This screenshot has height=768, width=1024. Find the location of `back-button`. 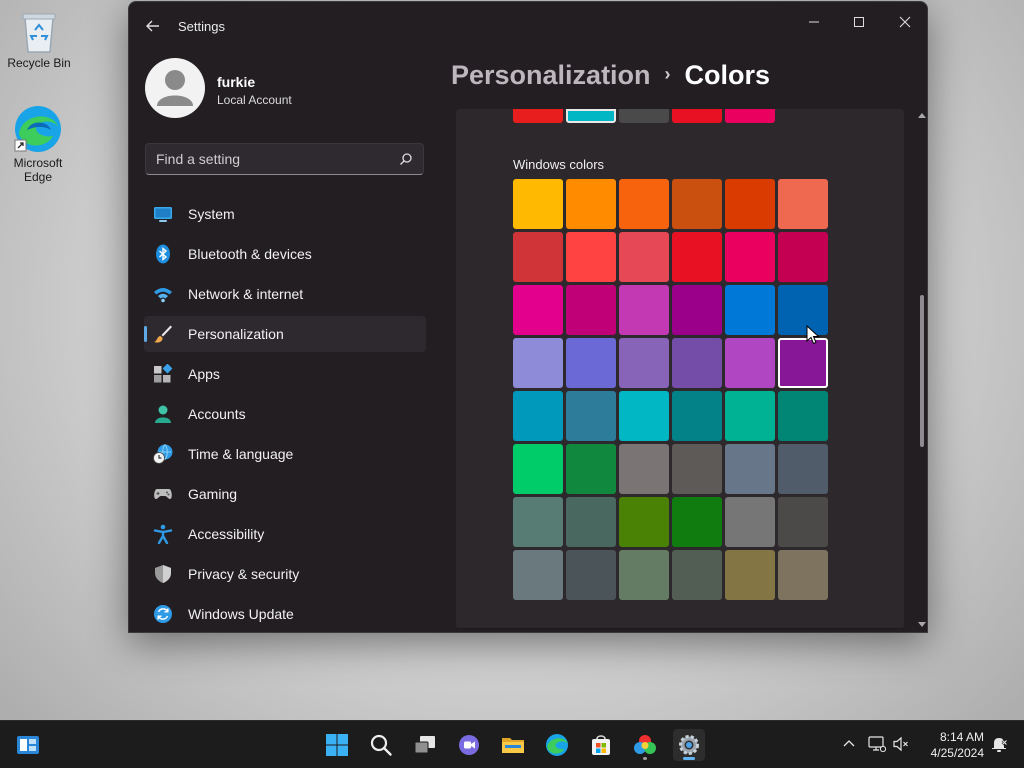

back-button is located at coordinates (153, 26).